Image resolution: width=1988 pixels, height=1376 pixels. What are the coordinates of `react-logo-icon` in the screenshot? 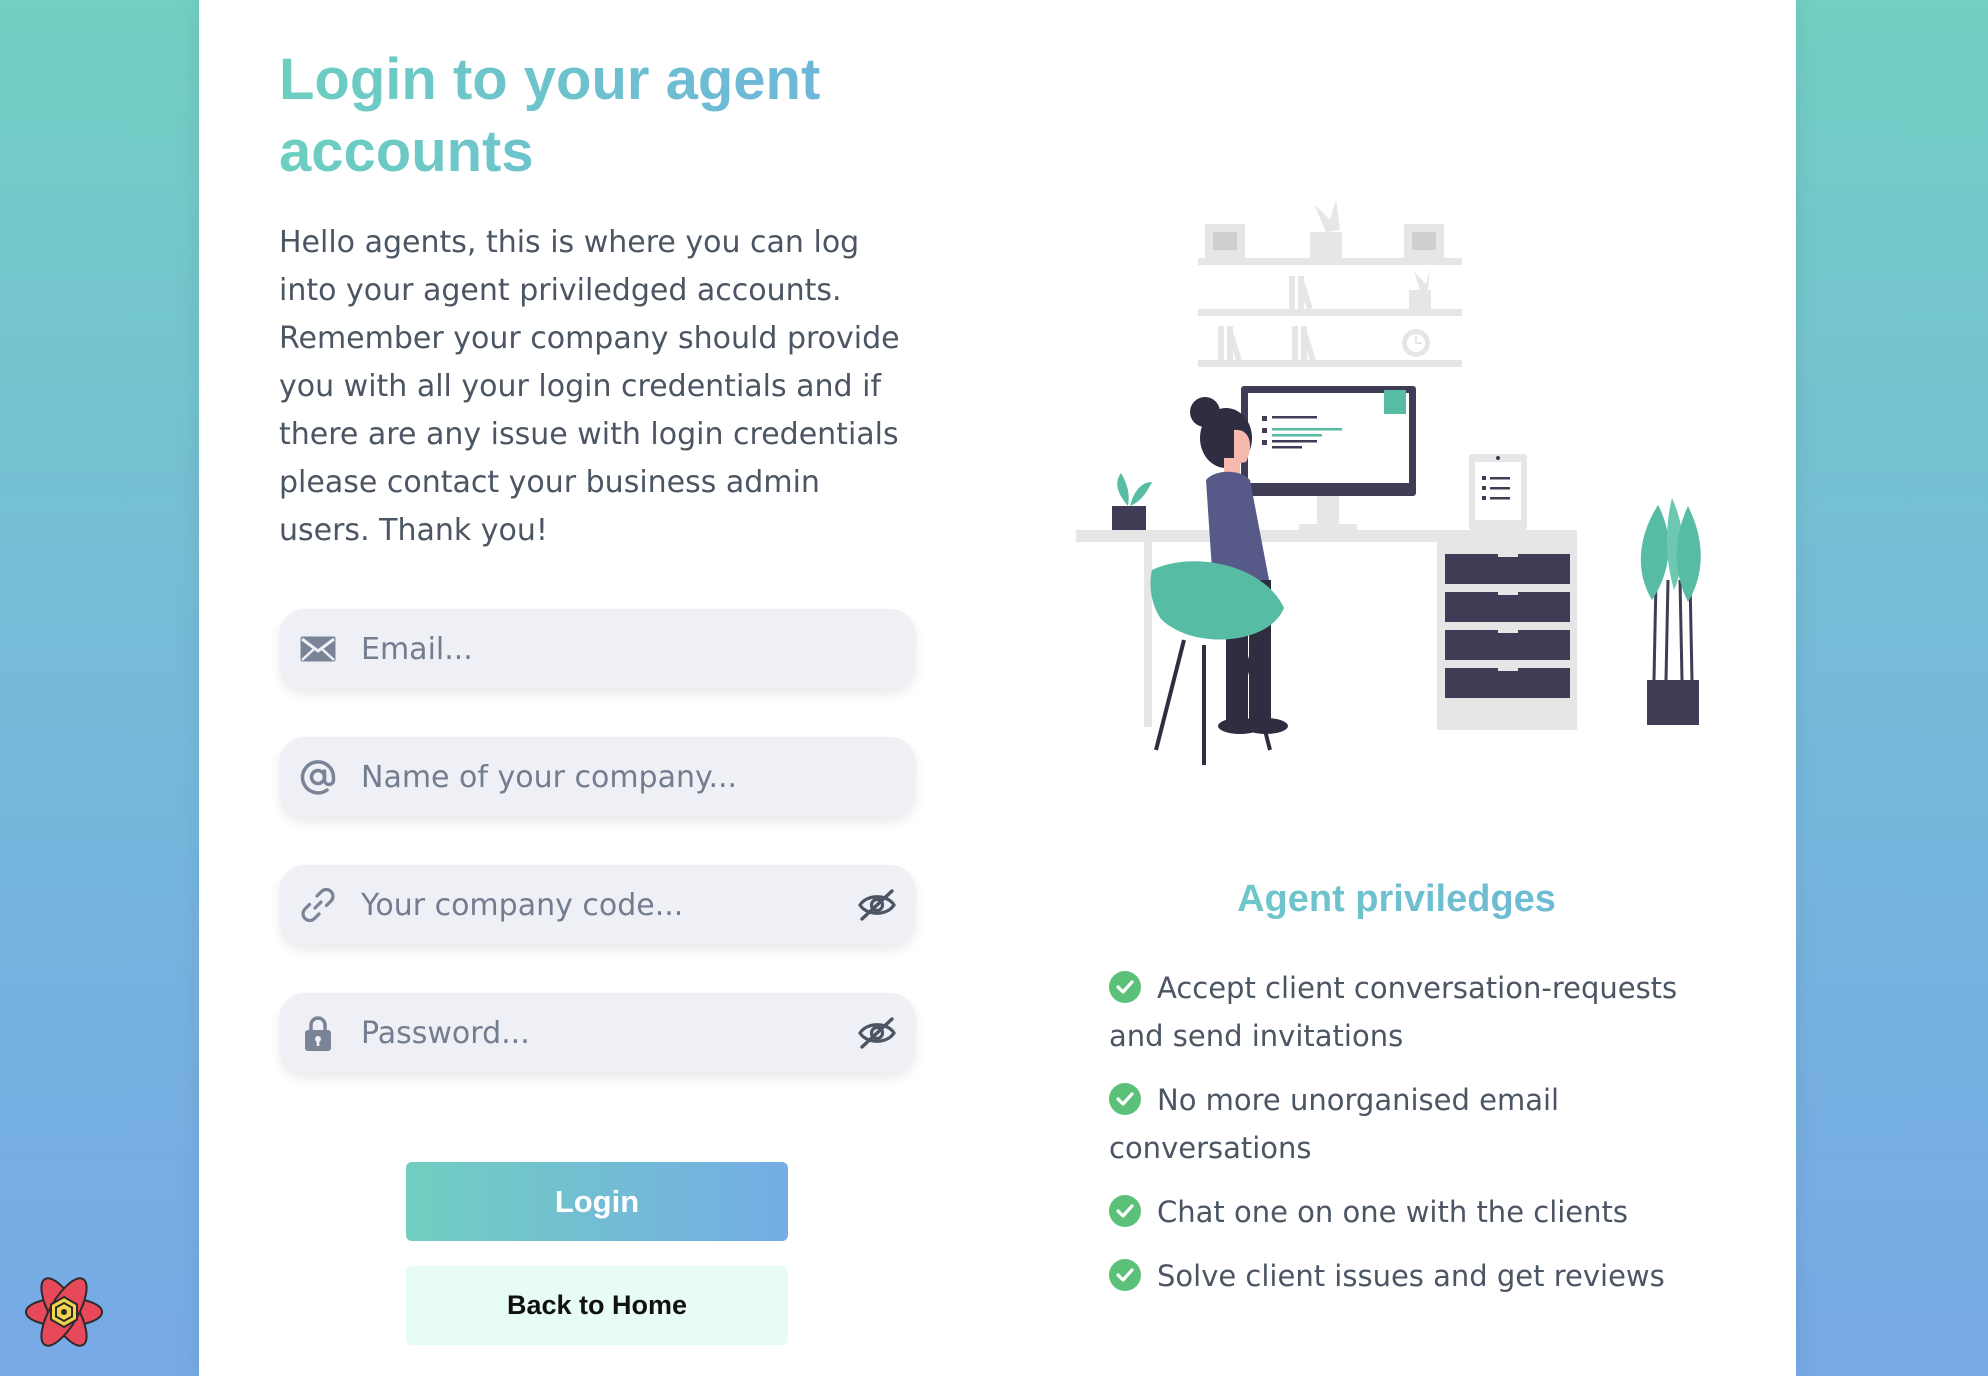 It's located at (64, 1312).